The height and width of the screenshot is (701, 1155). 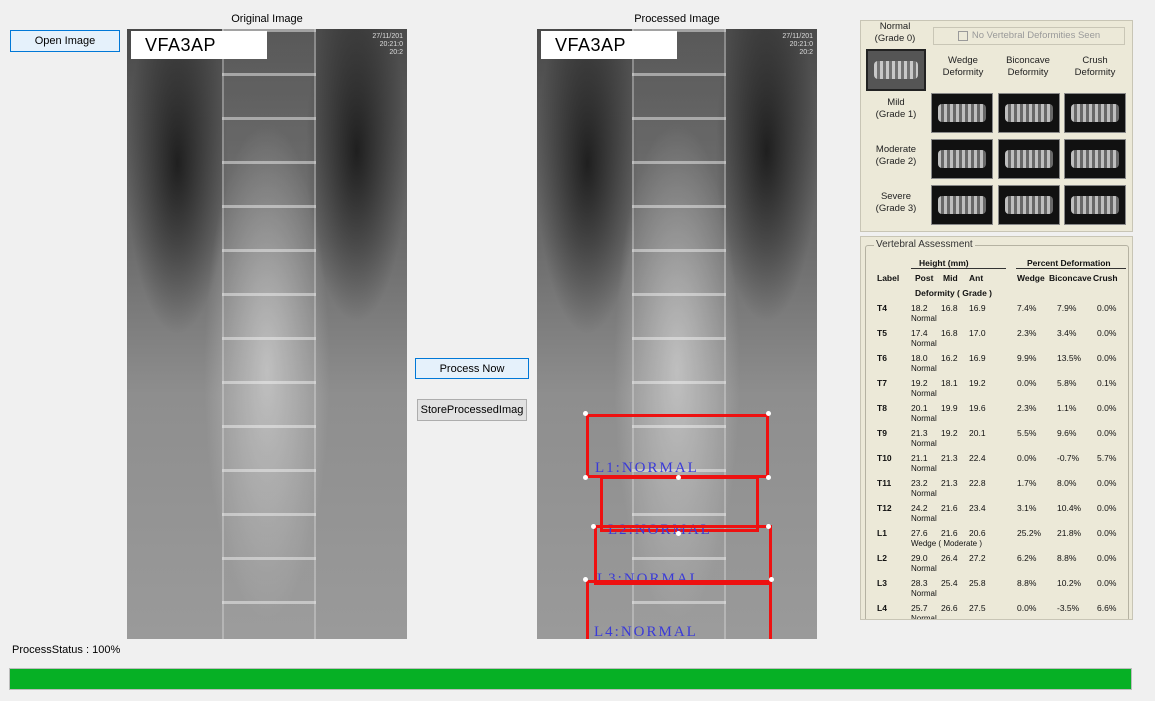 I want to click on assessment-cell-ant: 27.5, so click(x=977, y=608).